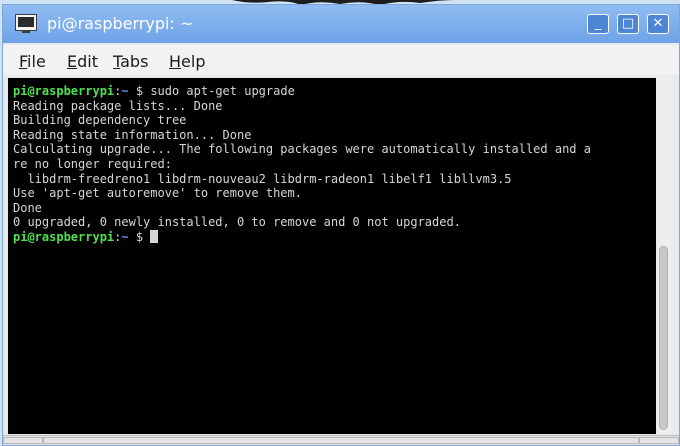 The image size is (680, 446). I want to click on menu-help: Help, so click(187, 61).